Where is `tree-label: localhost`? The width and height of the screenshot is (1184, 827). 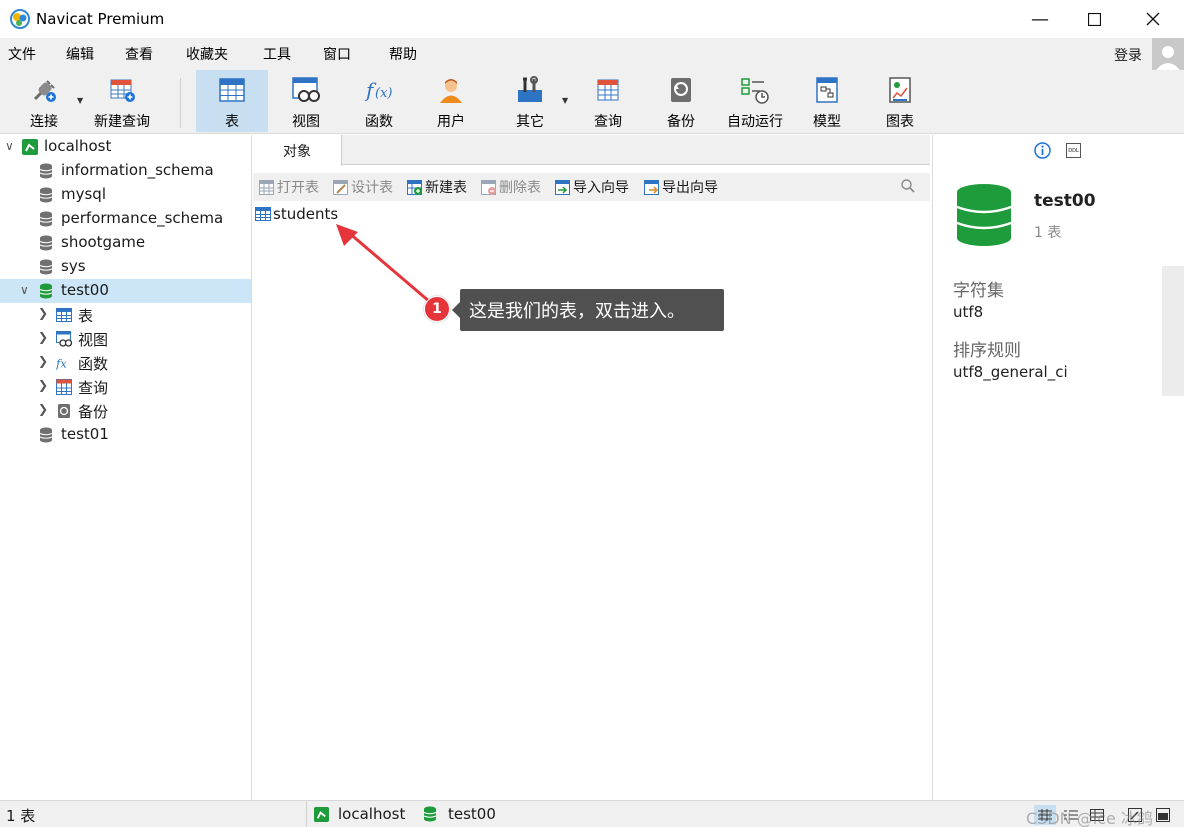
tree-label: localhost is located at coordinates (78, 146).